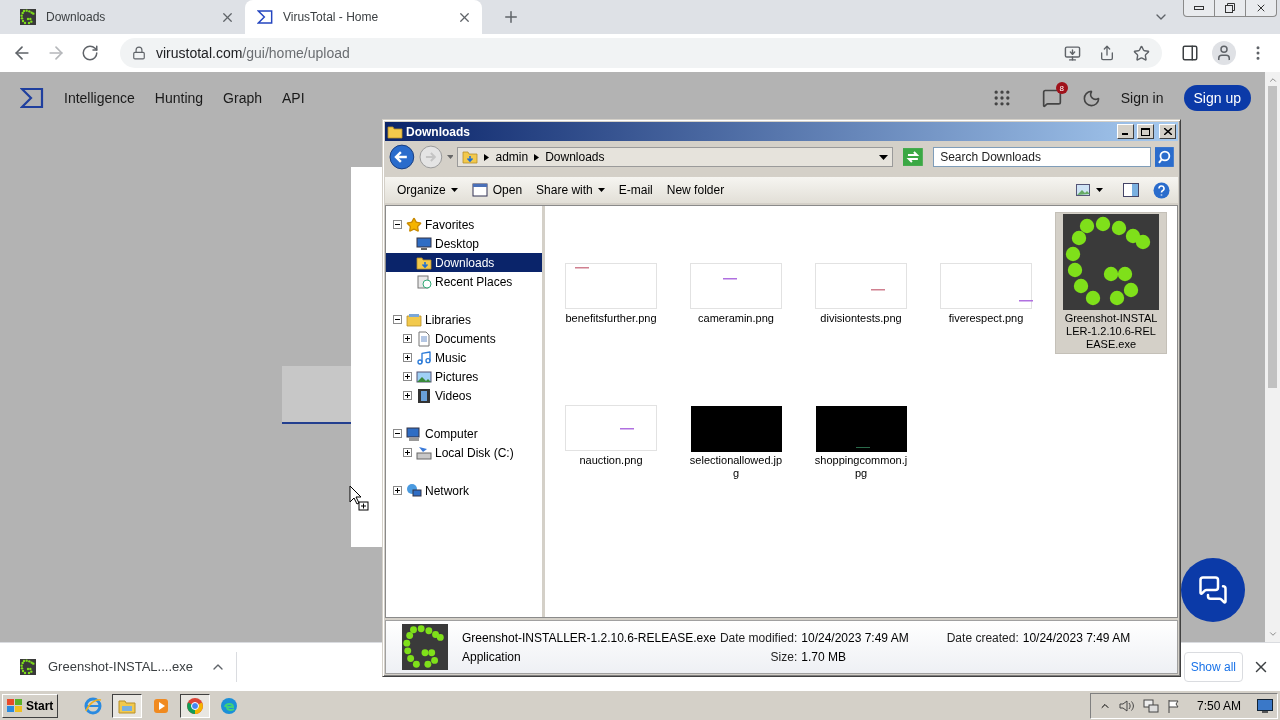 The height and width of the screenshot is (720, 1280). I want to click on file-item: cameramin.png, so click(736, 283).